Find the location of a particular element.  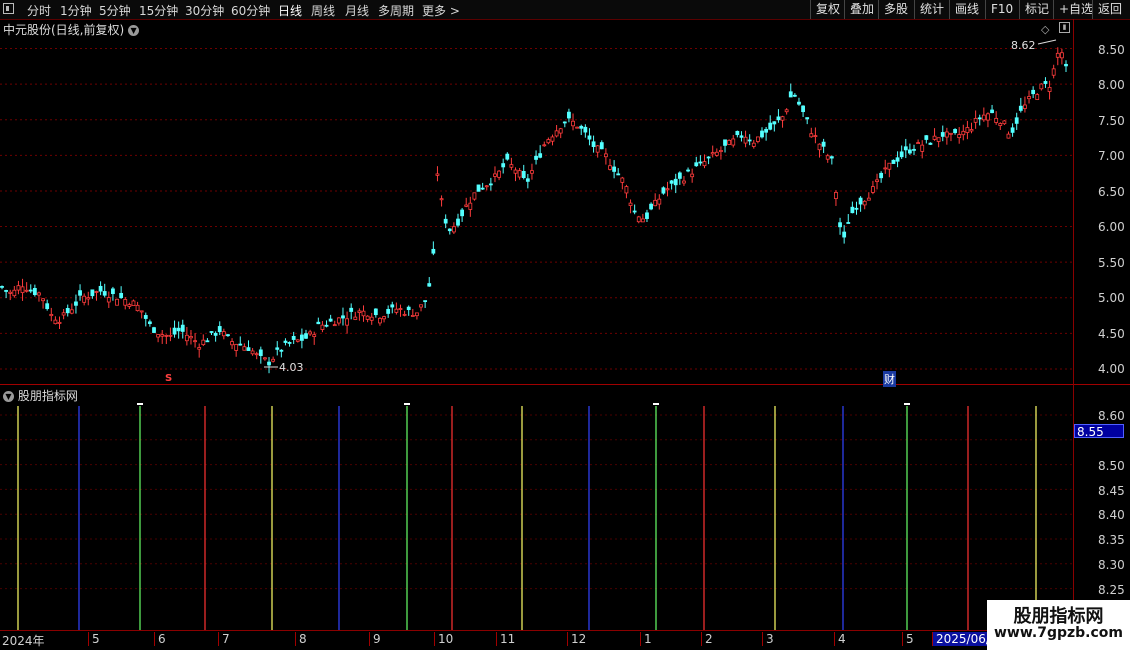

low-price-label: 4.03 is located at coordinates (291, 367).